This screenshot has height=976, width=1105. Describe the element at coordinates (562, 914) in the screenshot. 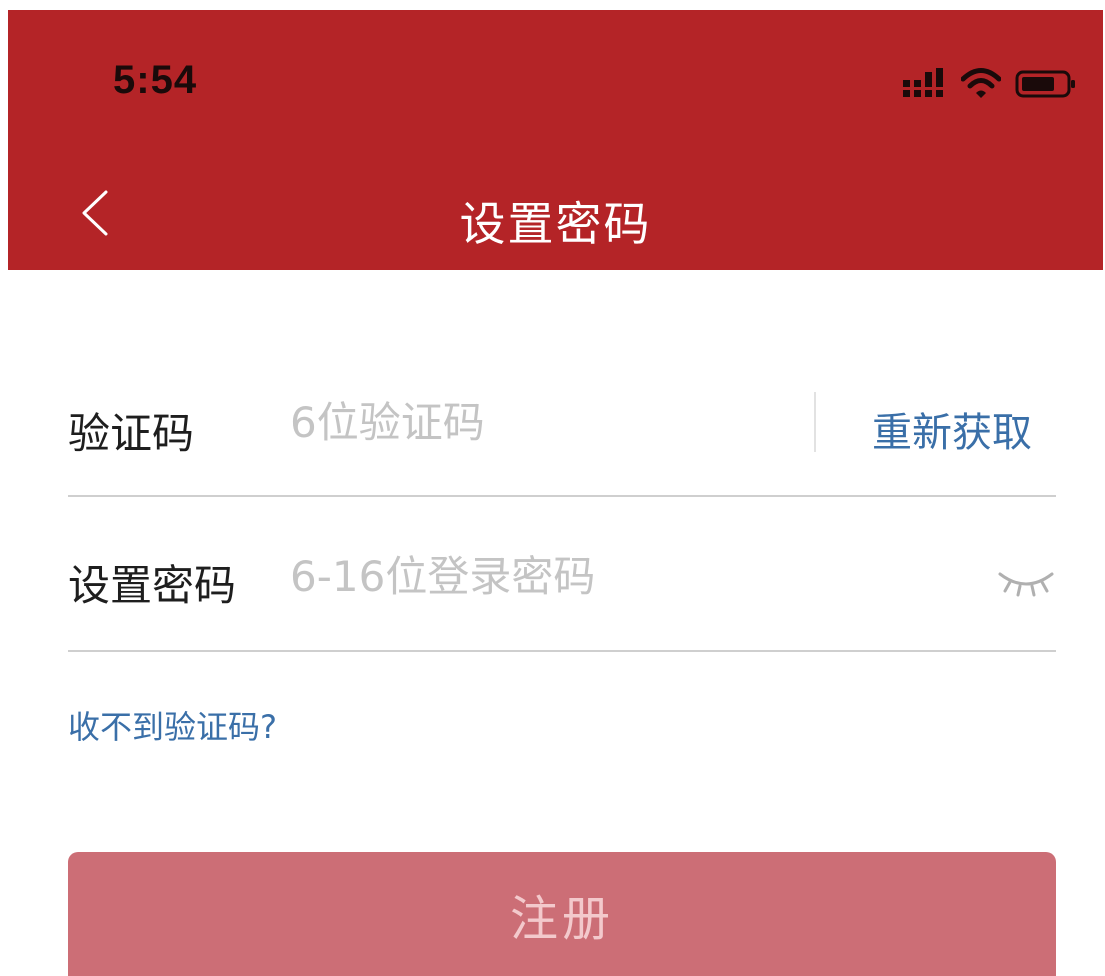

I see `register-button: 注册` at that location.